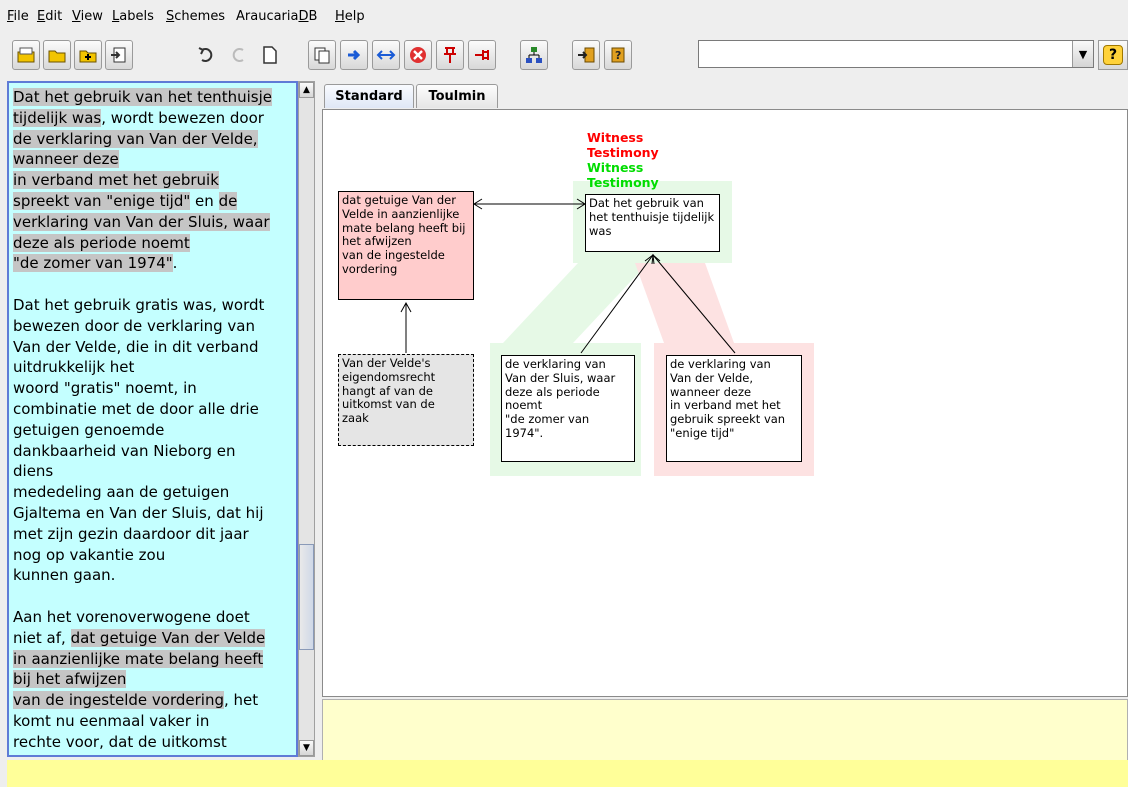 Image resolution: width=1128 pixels, height=787 pixels. What do you see at coordinates (276, 16) in the screenshot?
I see `menu-araucariadb: AraucariaDB` at bounding box center [276, 16].